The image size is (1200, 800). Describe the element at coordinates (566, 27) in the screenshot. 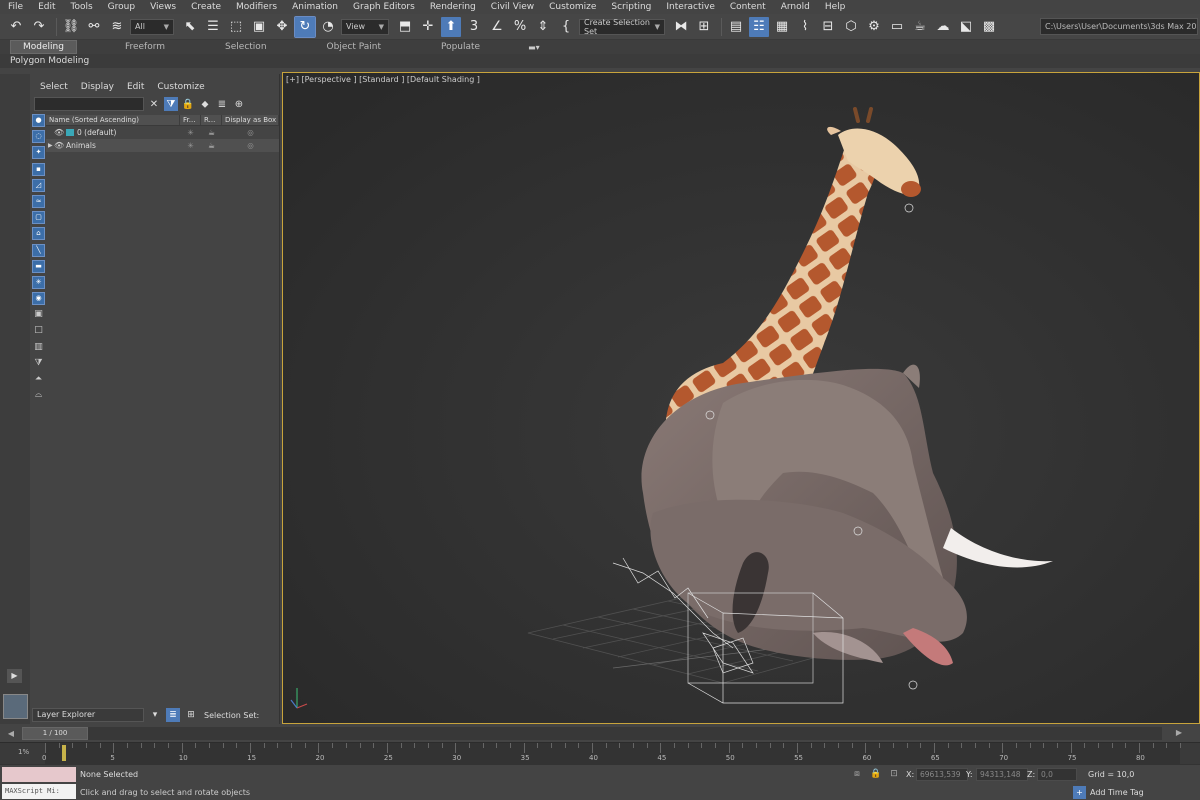

I see `edit-named-selection-icon: {` at that location.